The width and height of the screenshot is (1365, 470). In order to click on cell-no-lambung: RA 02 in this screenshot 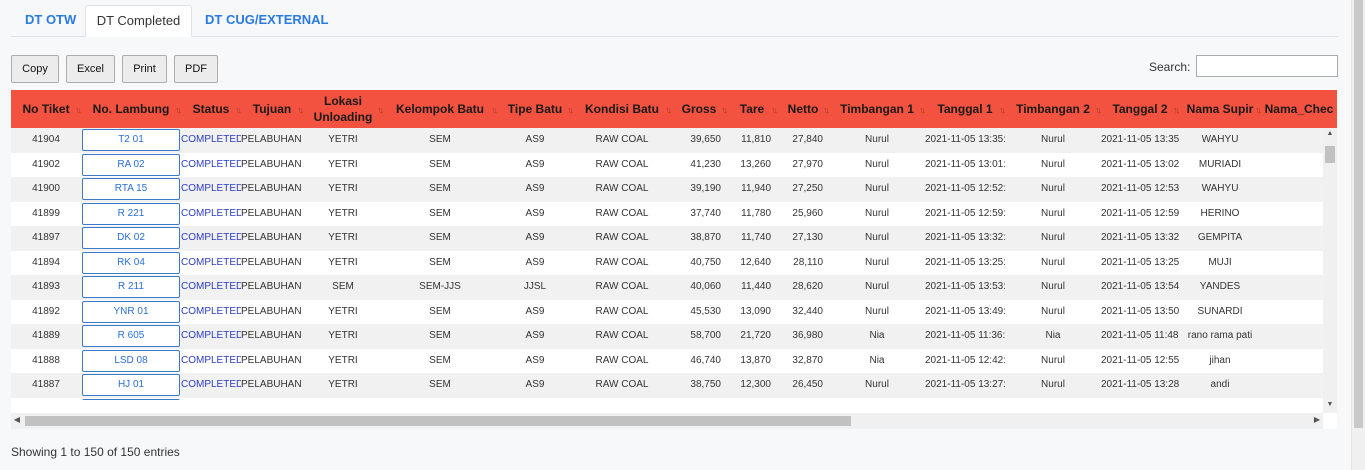, I will do `click(131, 164)`.